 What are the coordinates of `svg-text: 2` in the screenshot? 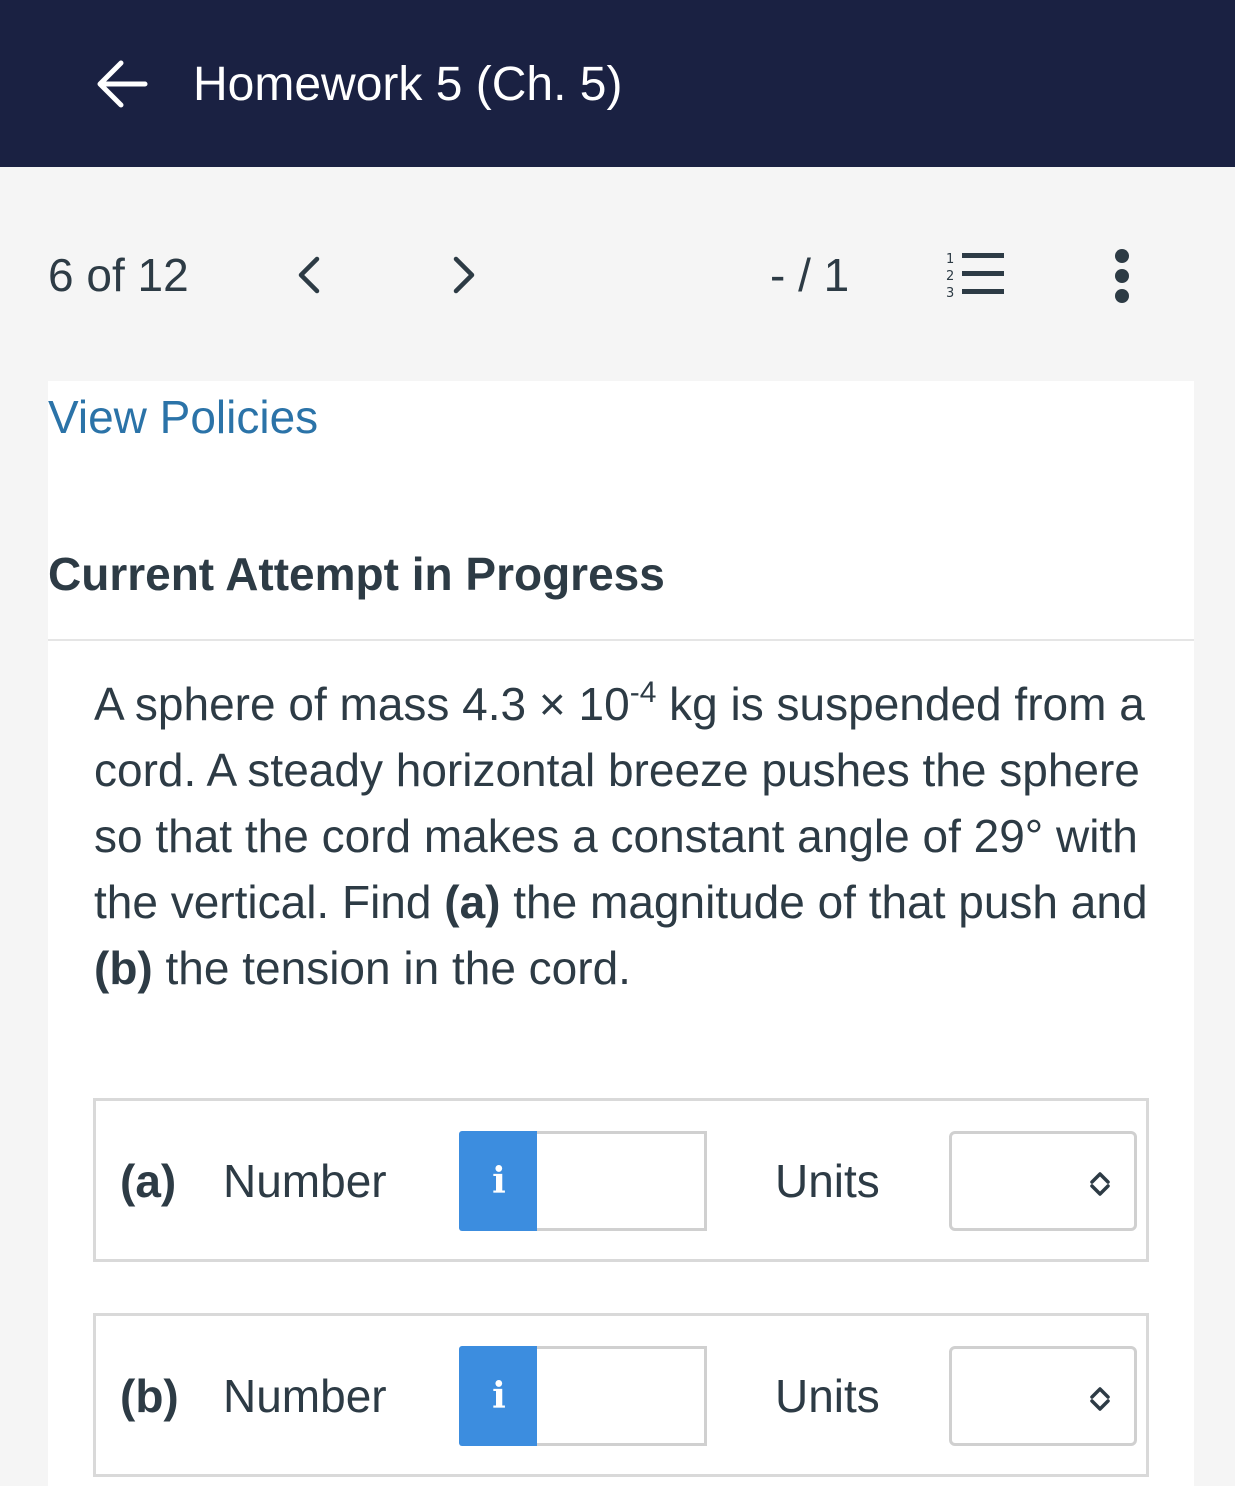 It's located at (950, 276).